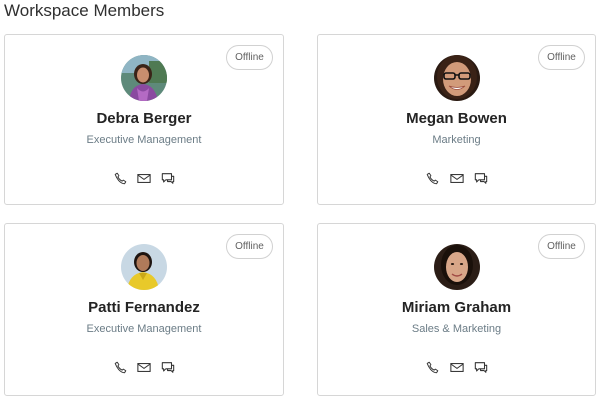  What do you see at coordinates (456, 140) in the screenshot?
I see `member-department: Marketing` at bounding box center [456, 140].